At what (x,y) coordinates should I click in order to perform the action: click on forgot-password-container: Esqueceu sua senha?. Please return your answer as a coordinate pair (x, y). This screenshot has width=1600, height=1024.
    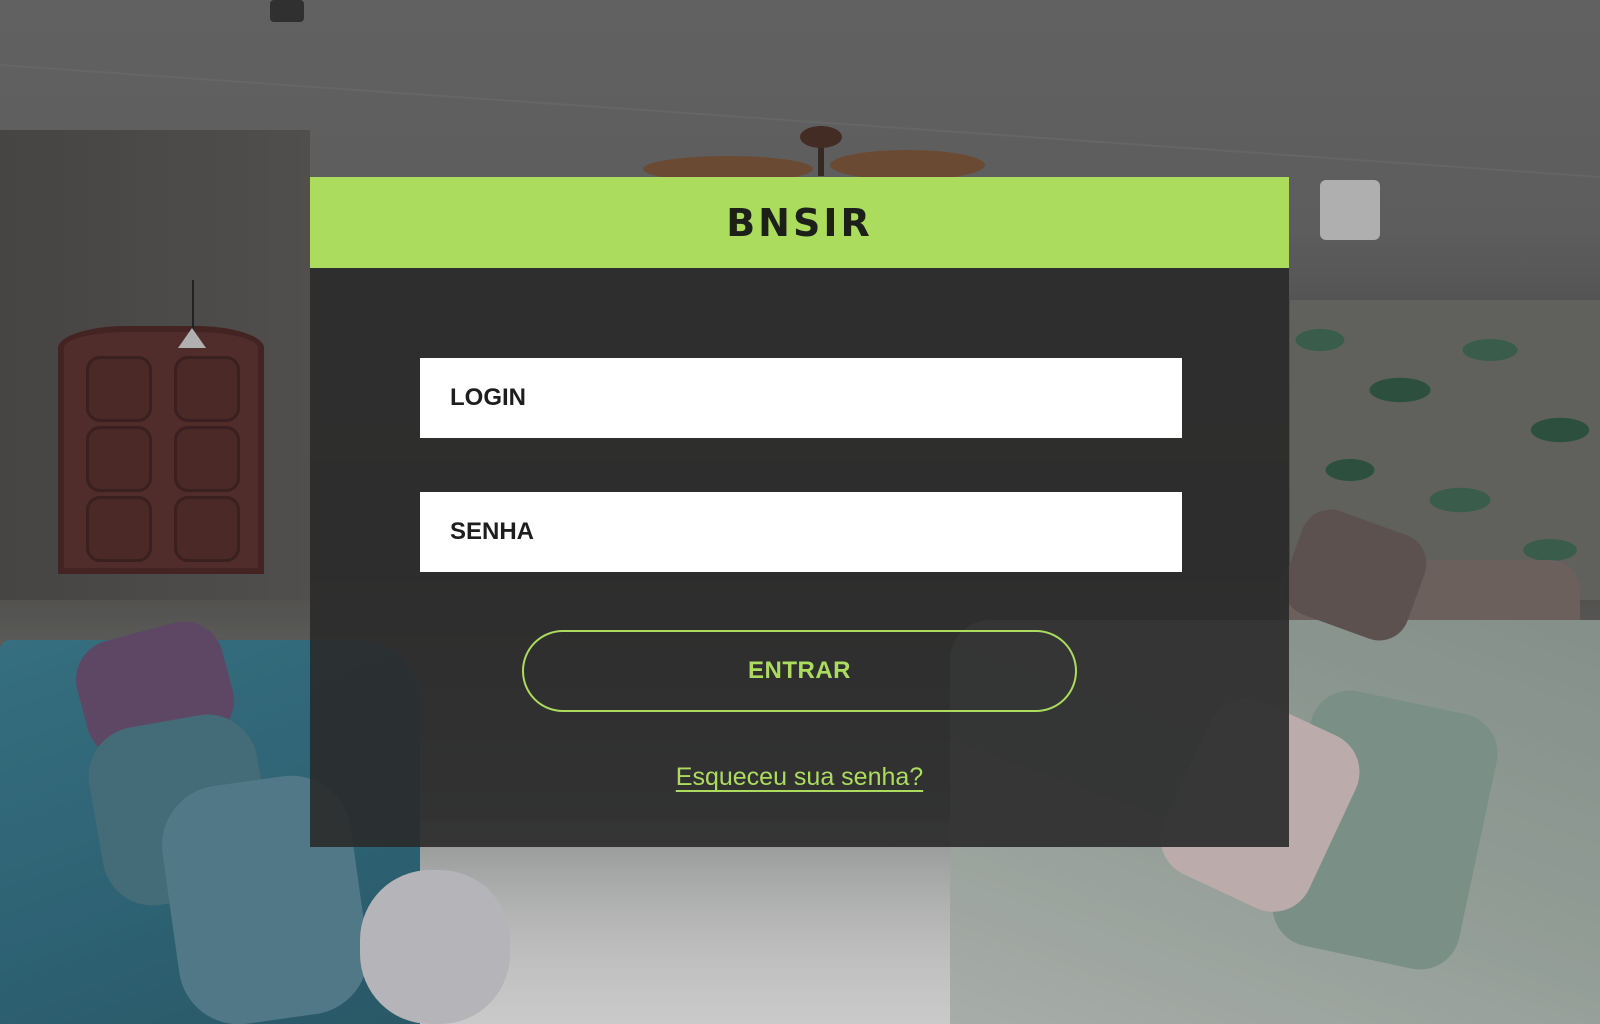
    Looking at the image, I should click on (799, 777).